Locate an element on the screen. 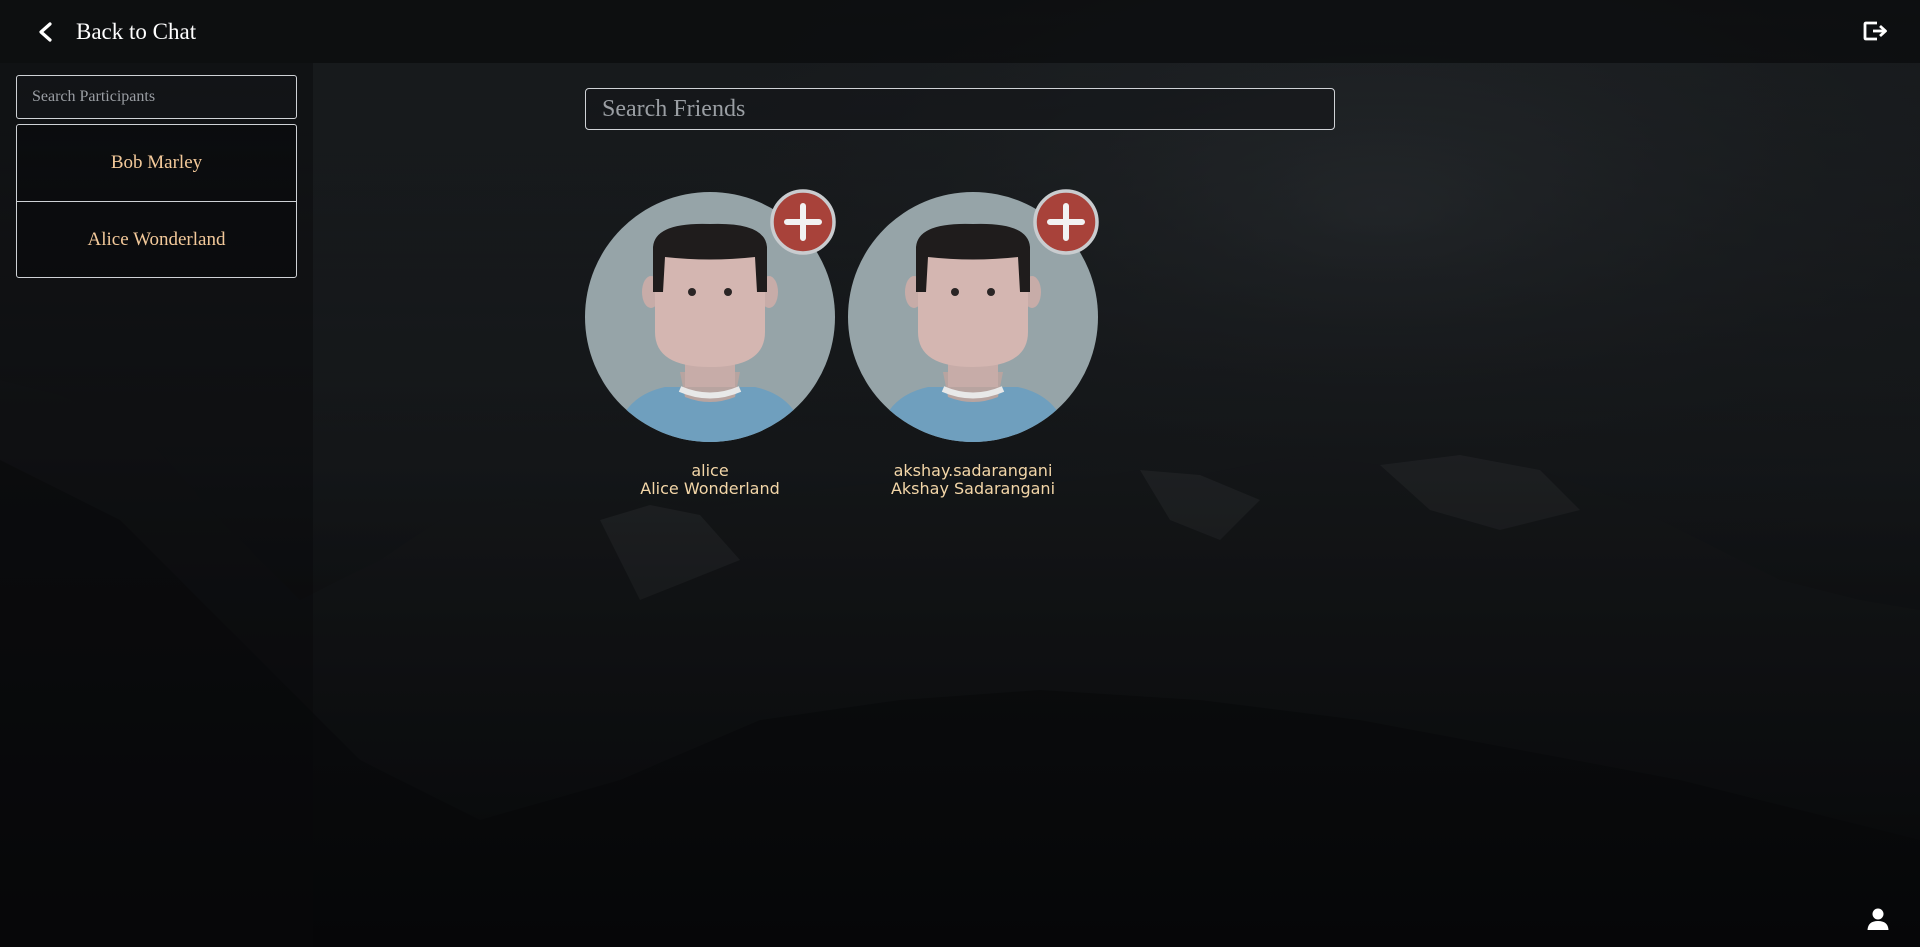 The image size is (1920, 947). back-to-chat-label: Back to Chat is located at coordinates (136, 31).